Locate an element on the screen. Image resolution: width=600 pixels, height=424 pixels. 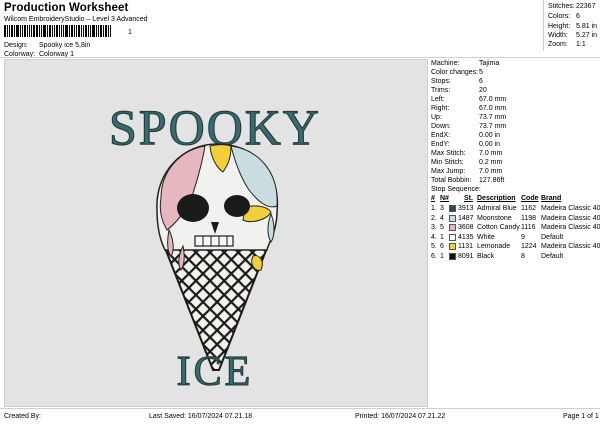
info-left: Left: 67.0 mm is located at coordinates (469, 99).